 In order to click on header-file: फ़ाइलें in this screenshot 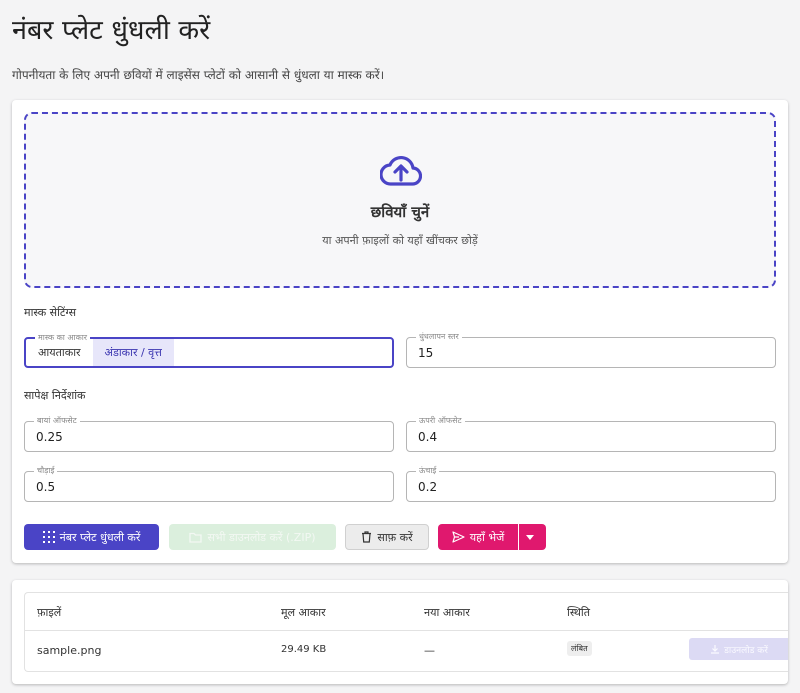, I will do `click(49, 612)`.